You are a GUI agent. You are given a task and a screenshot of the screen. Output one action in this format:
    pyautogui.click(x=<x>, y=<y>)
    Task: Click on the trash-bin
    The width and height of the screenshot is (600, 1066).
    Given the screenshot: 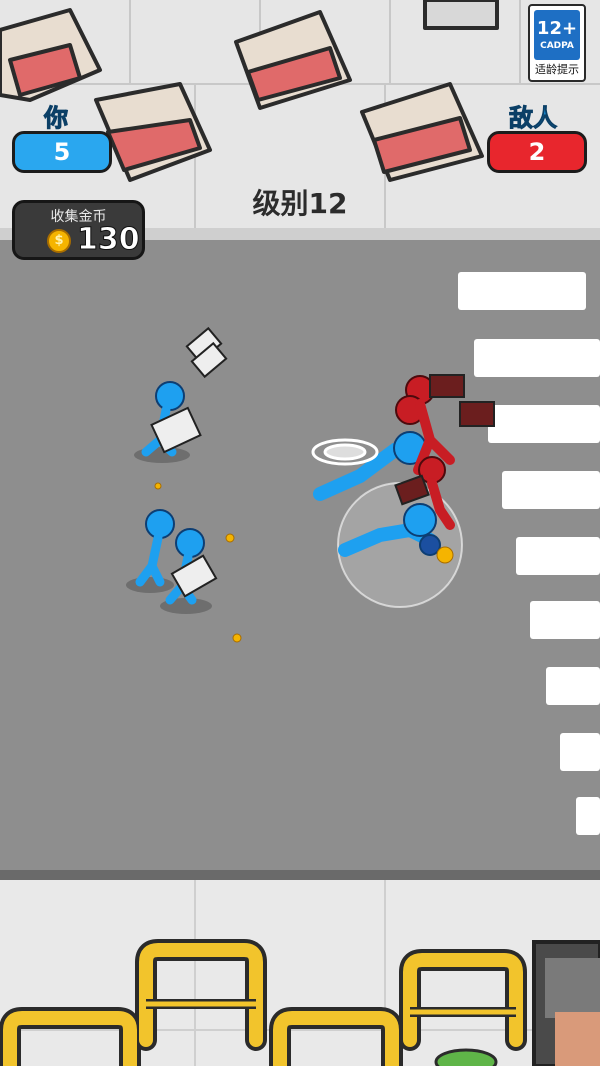 What is the action you would take?
    pyautogui.click(x=566, y=1003)
    